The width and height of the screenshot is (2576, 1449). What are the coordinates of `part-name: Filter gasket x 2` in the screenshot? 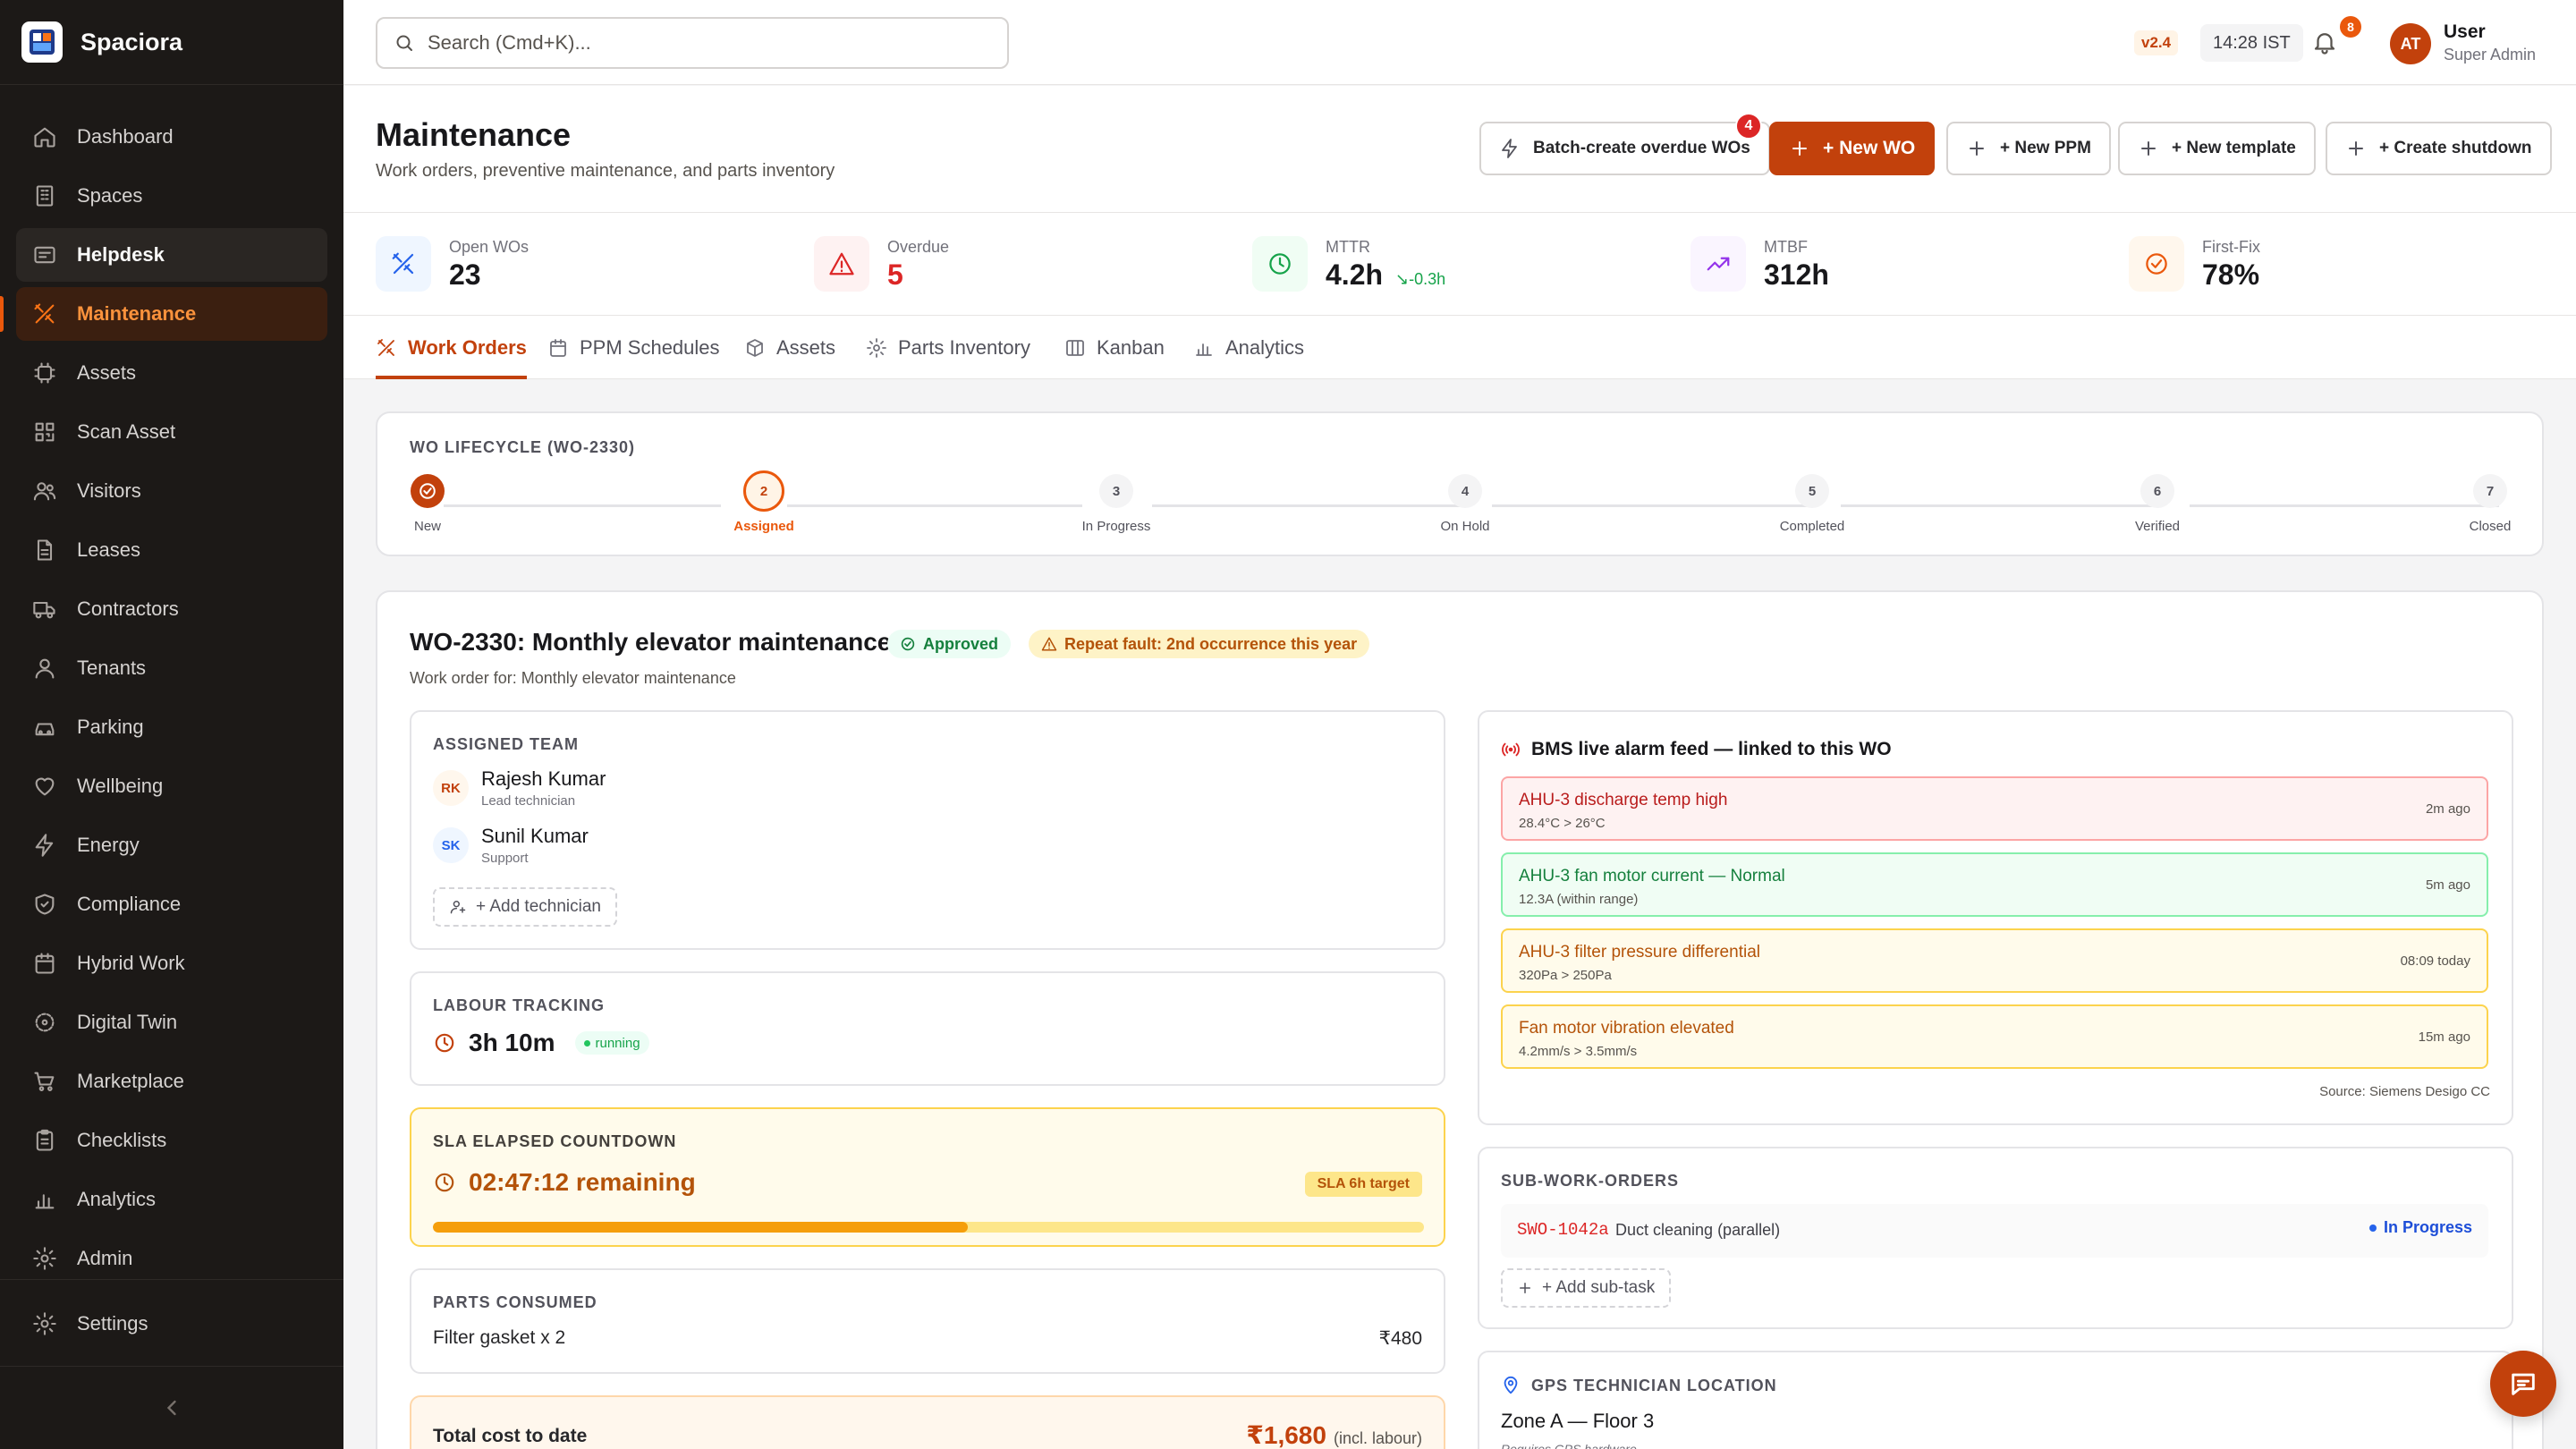 It's located at (499, 1337).